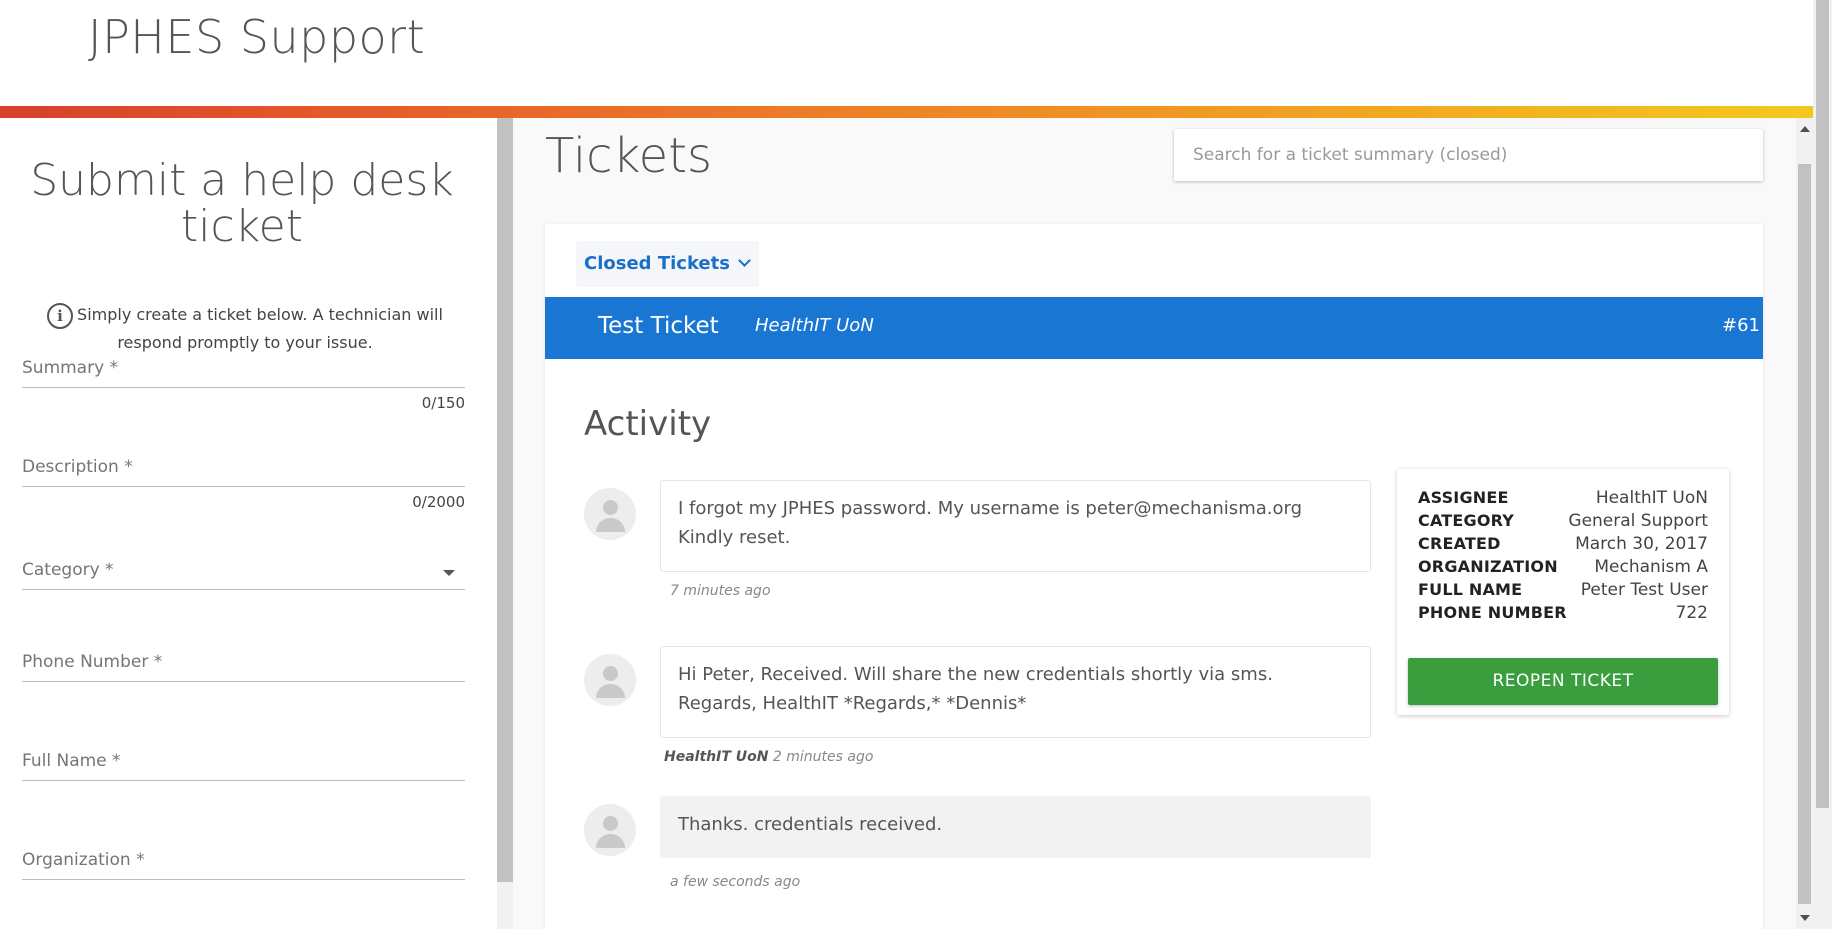  What do you see at coordinates (1463, 497) in the screenshot?
I see `detail-key: ASSIGNEE` at bounding box center [1463, 497].